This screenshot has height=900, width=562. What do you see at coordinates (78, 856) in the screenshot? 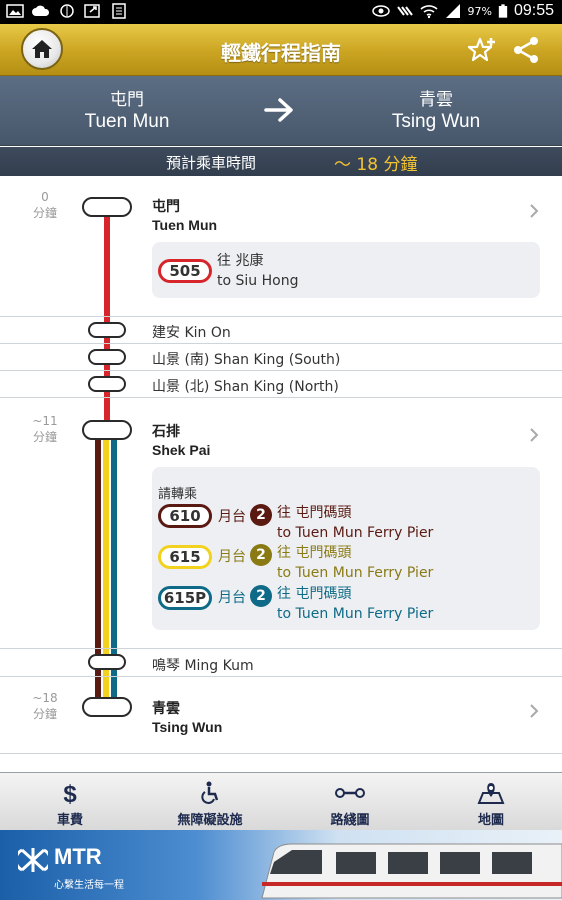
I see `mtr-brand: MTR` at bounding box center [78, 856].